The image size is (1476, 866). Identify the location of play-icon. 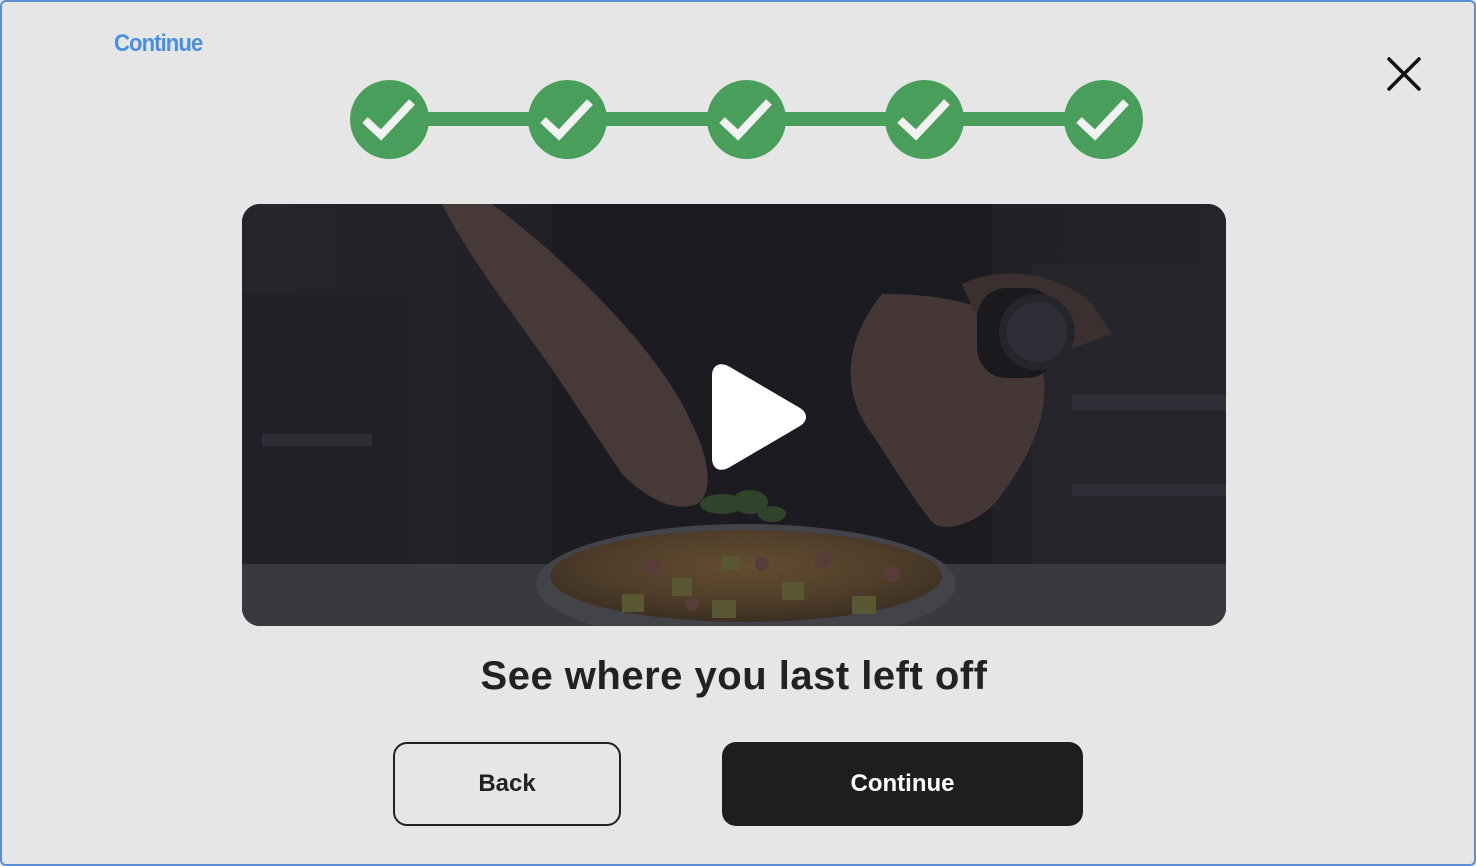
(759, 417).